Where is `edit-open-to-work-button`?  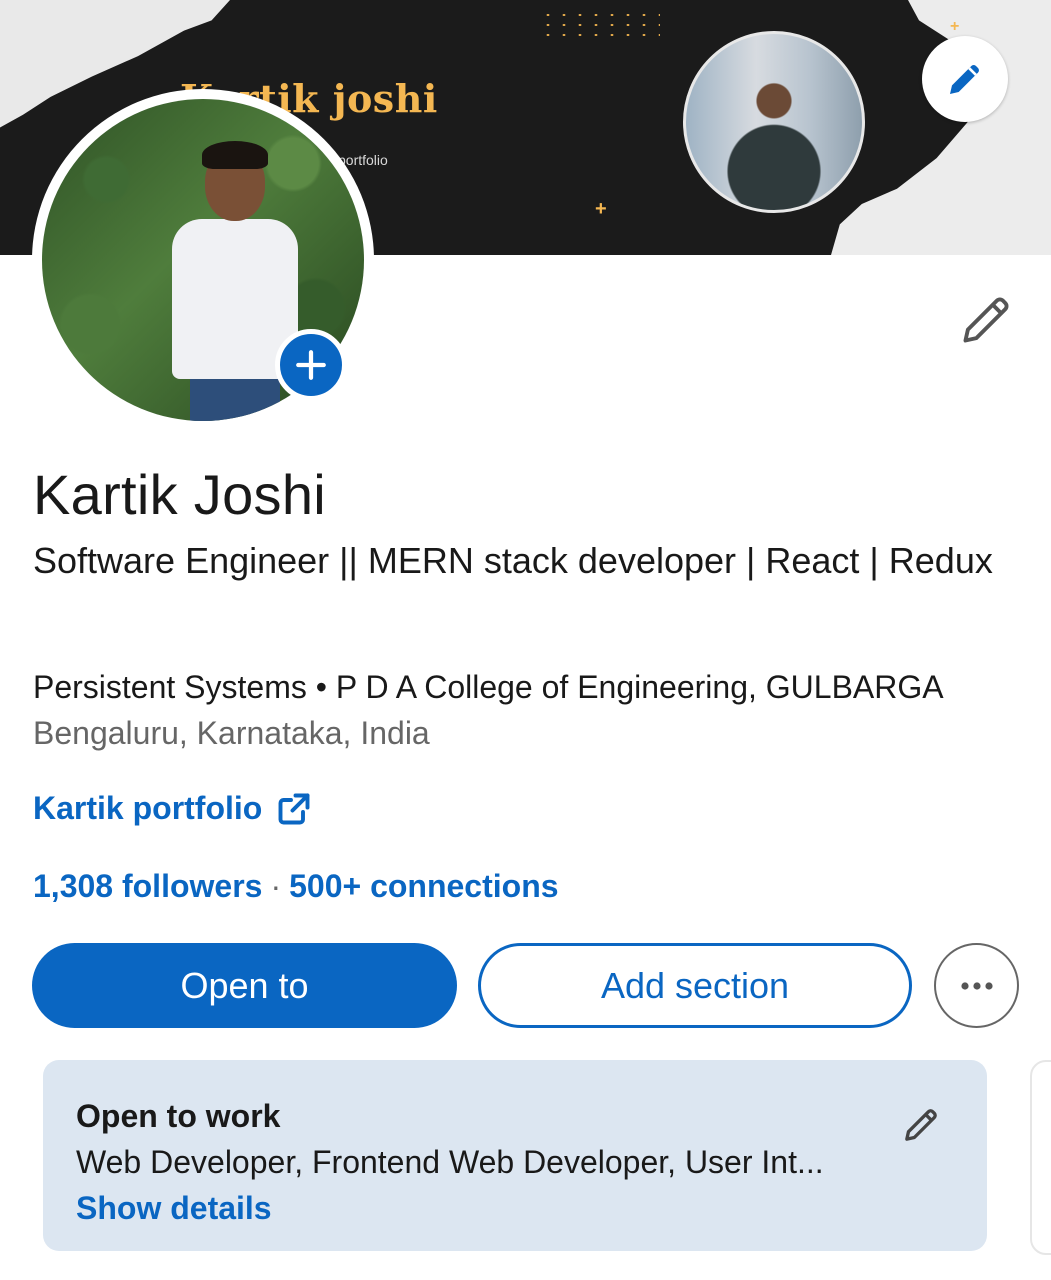 edit-open-to-work-button is located at coordinates (921, 1125).